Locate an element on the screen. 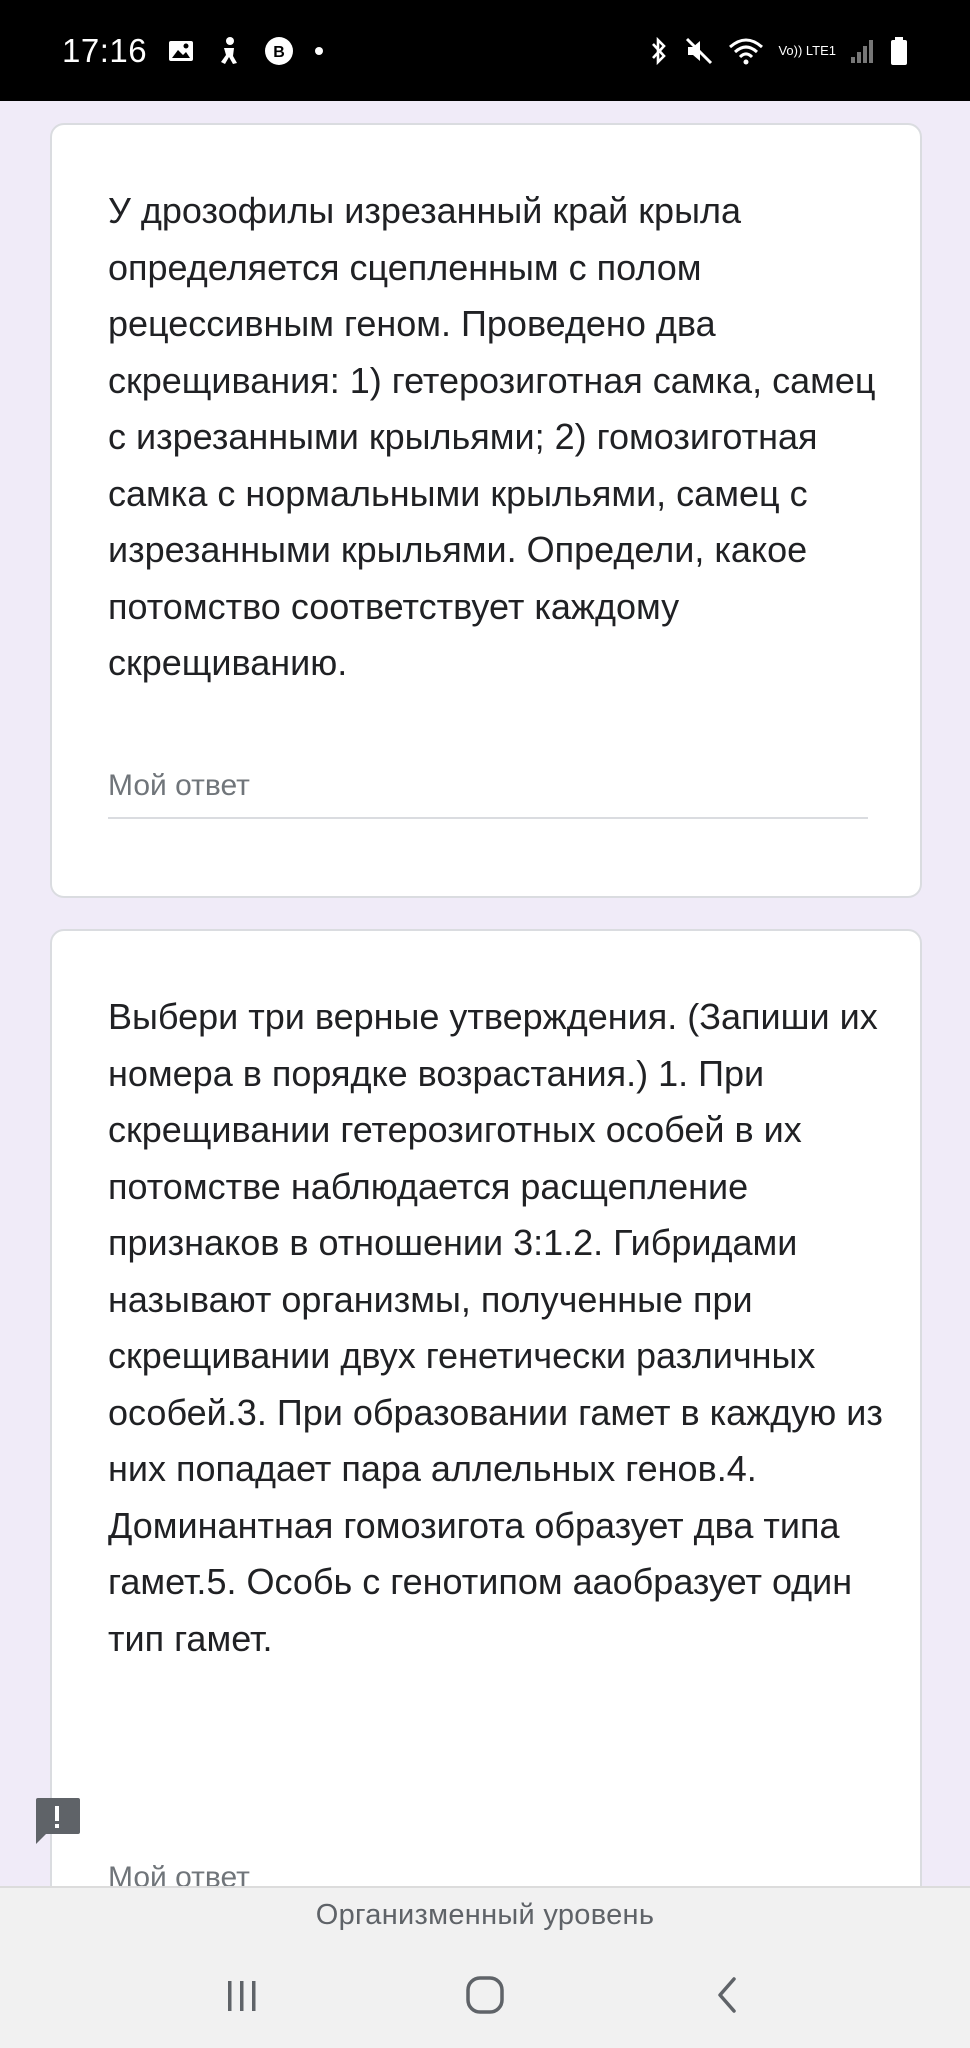  recents-button is located at coordinates (242, 1995).